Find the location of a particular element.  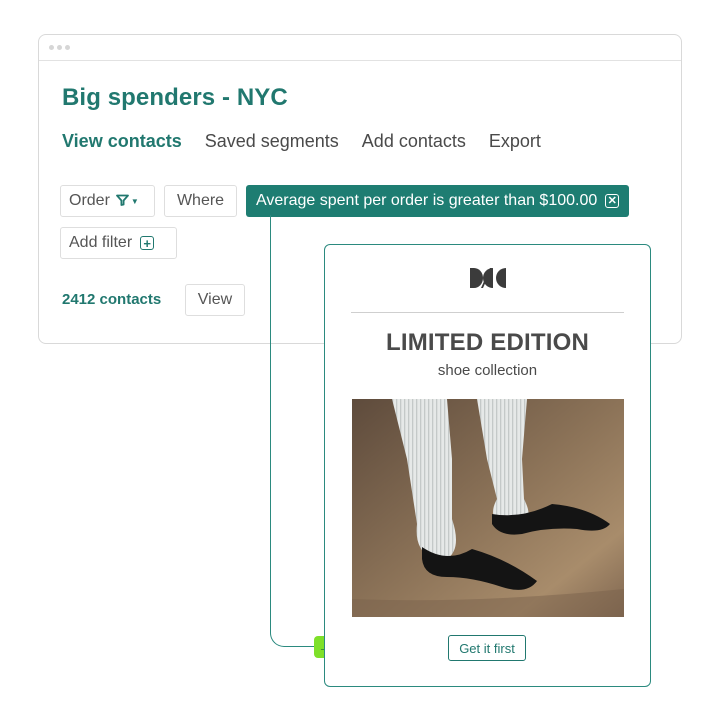

email-divider is located at coordinates (487, 312).